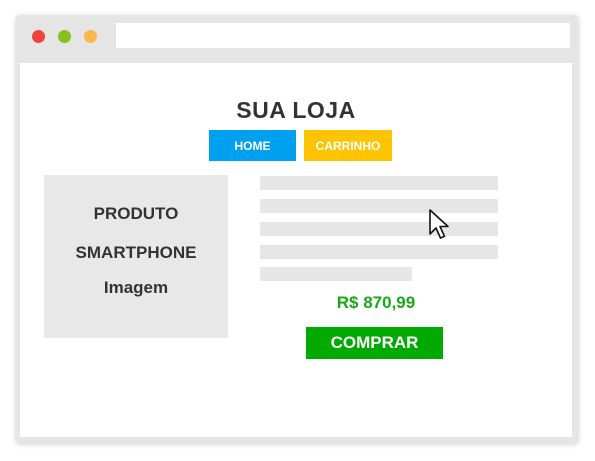 This screenshot has height=461, width=595. I want to click on store-title: SUA LOJA, so click(296, 110).